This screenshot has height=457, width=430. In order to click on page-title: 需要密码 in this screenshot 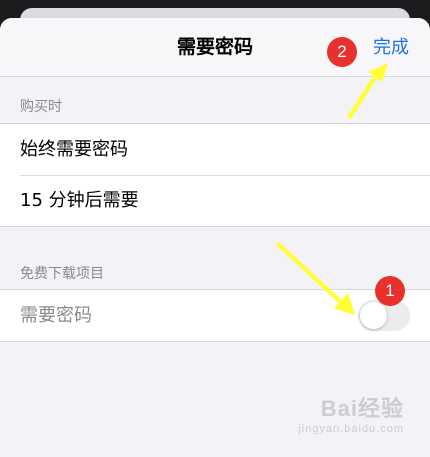, I will do `click(214, 47)`.